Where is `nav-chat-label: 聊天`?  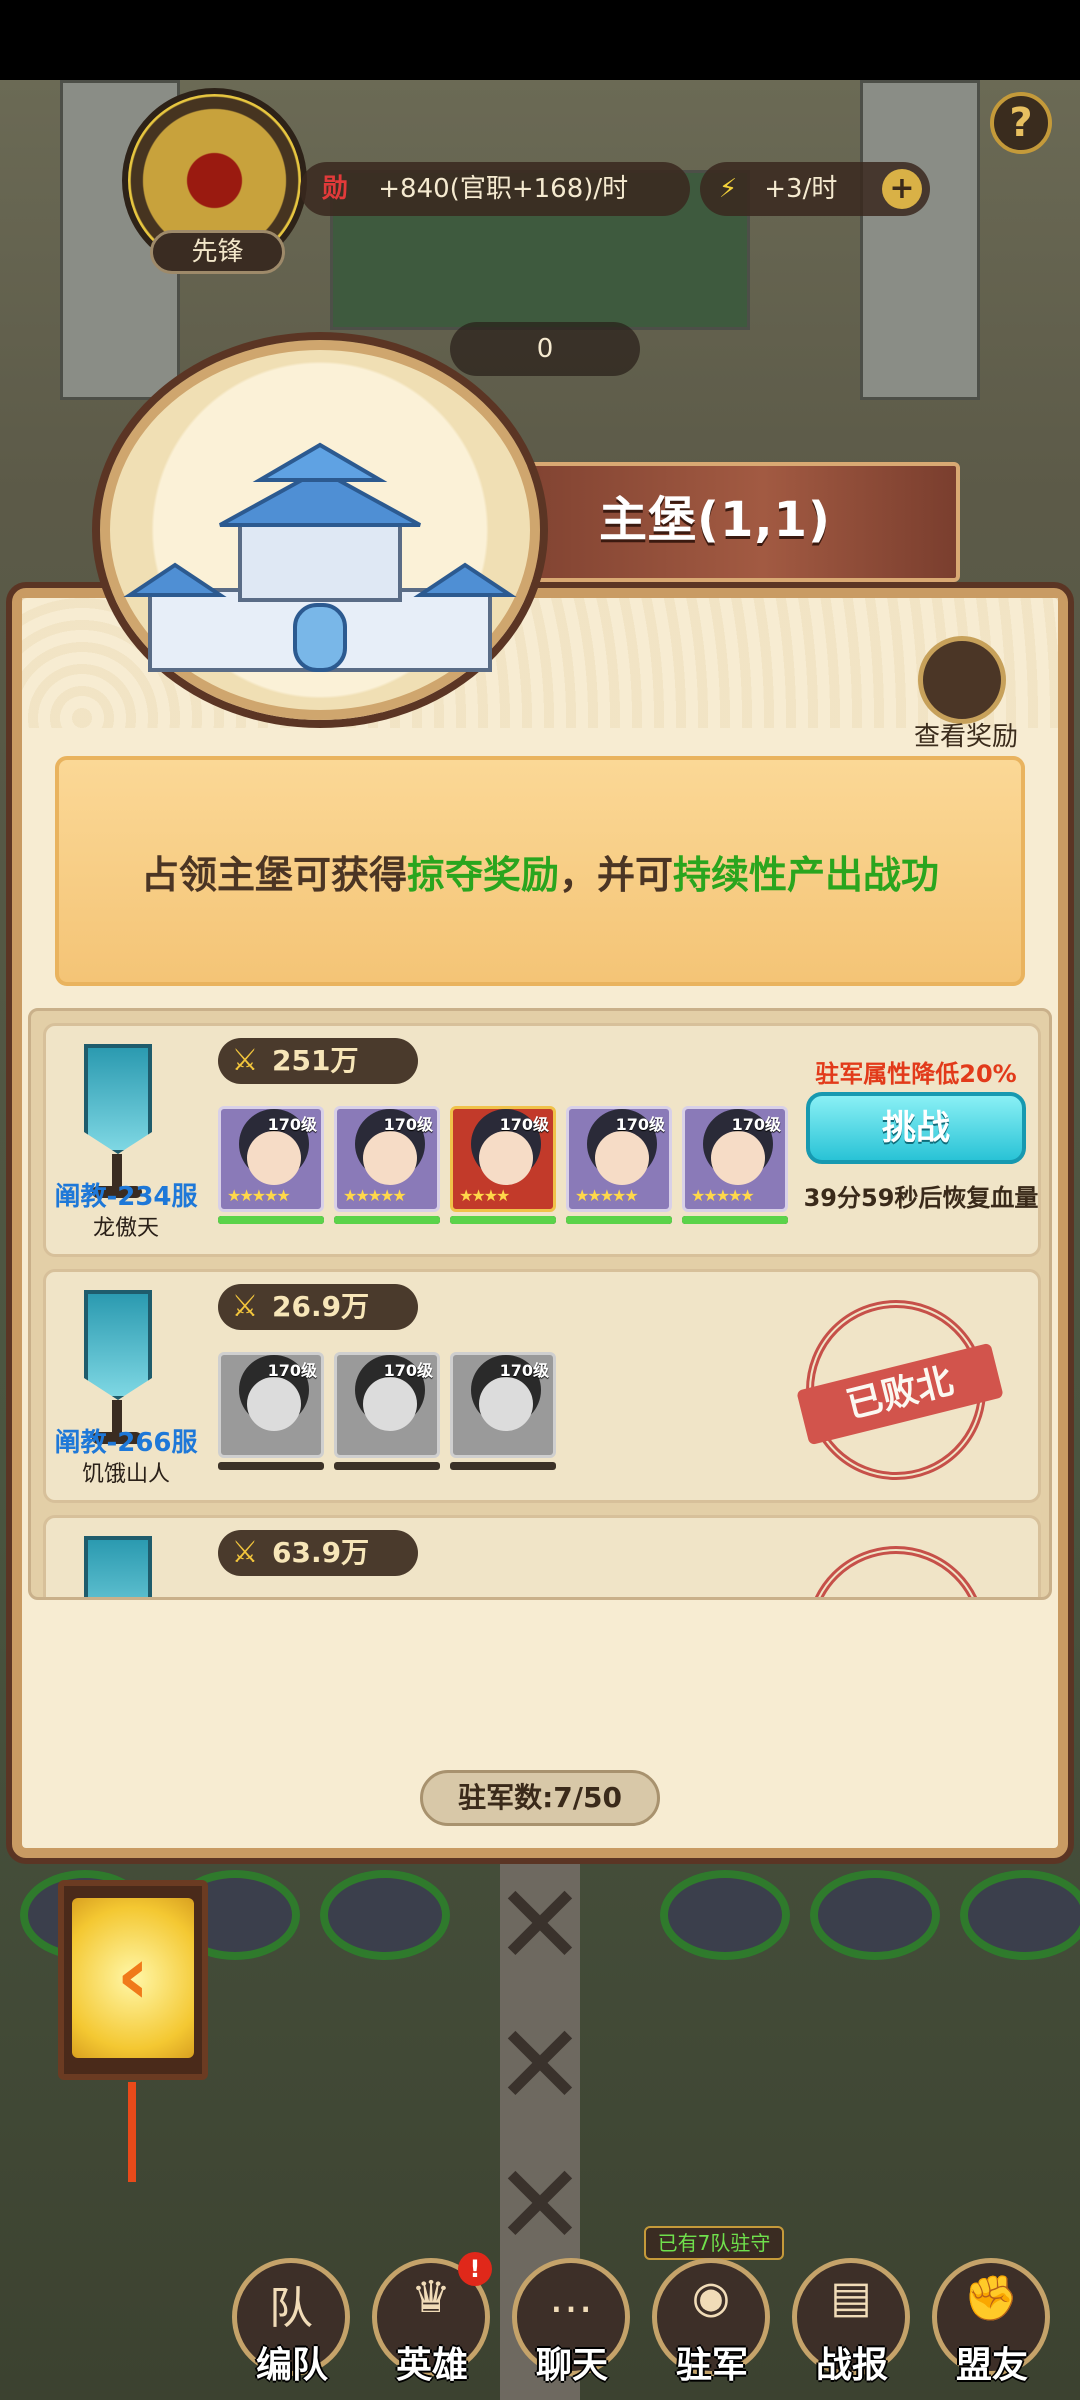
nav-chat-label: 聊天 is located at coordinates (572, 2362).